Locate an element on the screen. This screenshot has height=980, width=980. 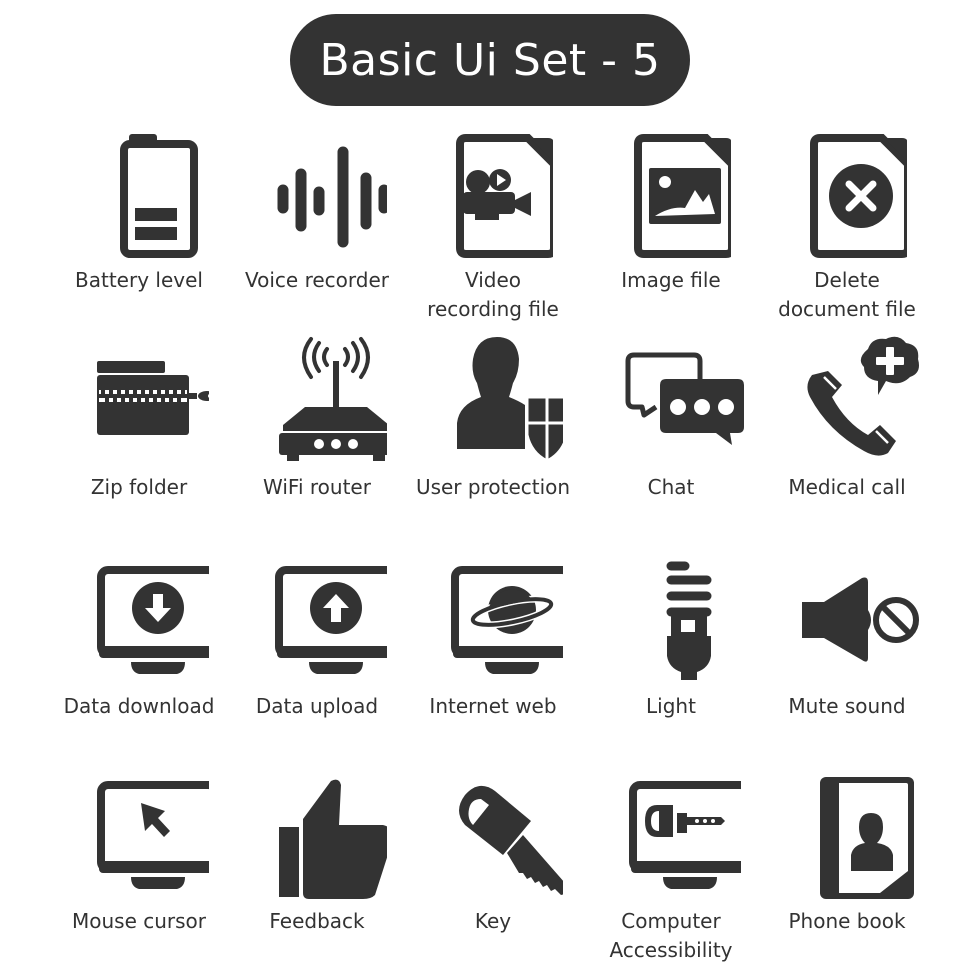
icon-label: Key is located at coordinates (493, 921).